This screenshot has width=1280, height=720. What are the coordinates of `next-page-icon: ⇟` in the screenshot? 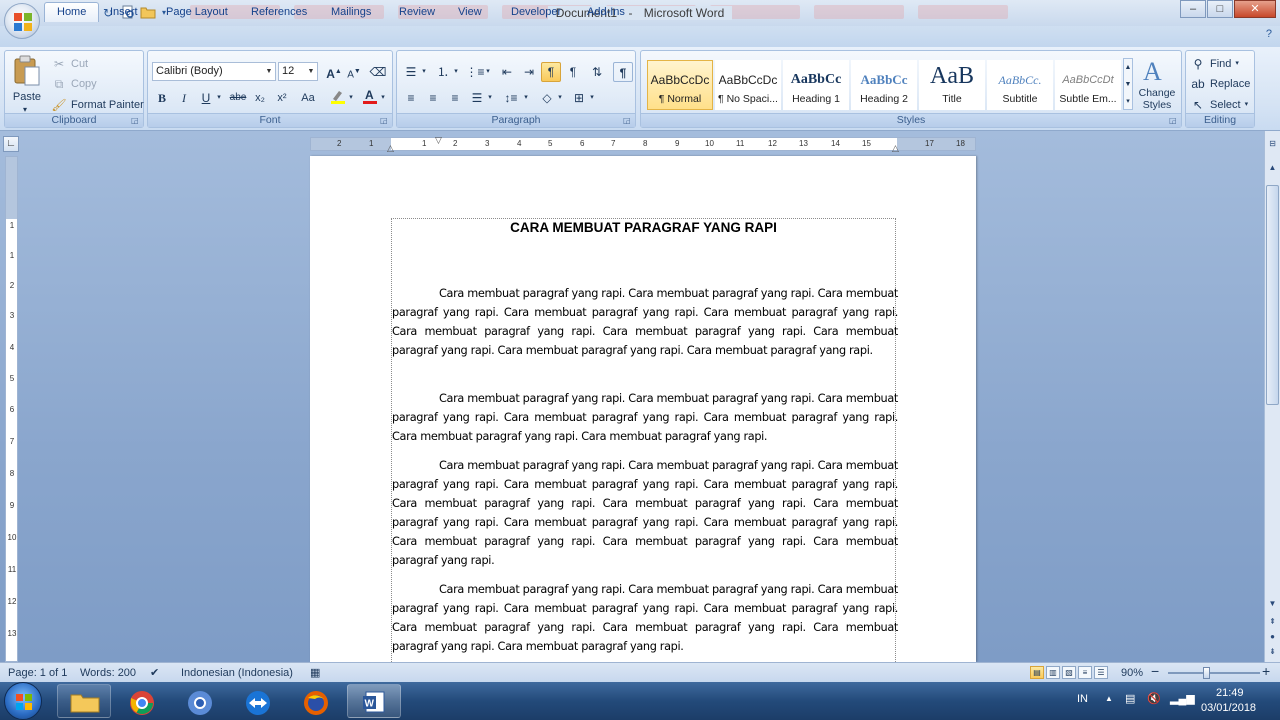 It's located at (1272, 652).